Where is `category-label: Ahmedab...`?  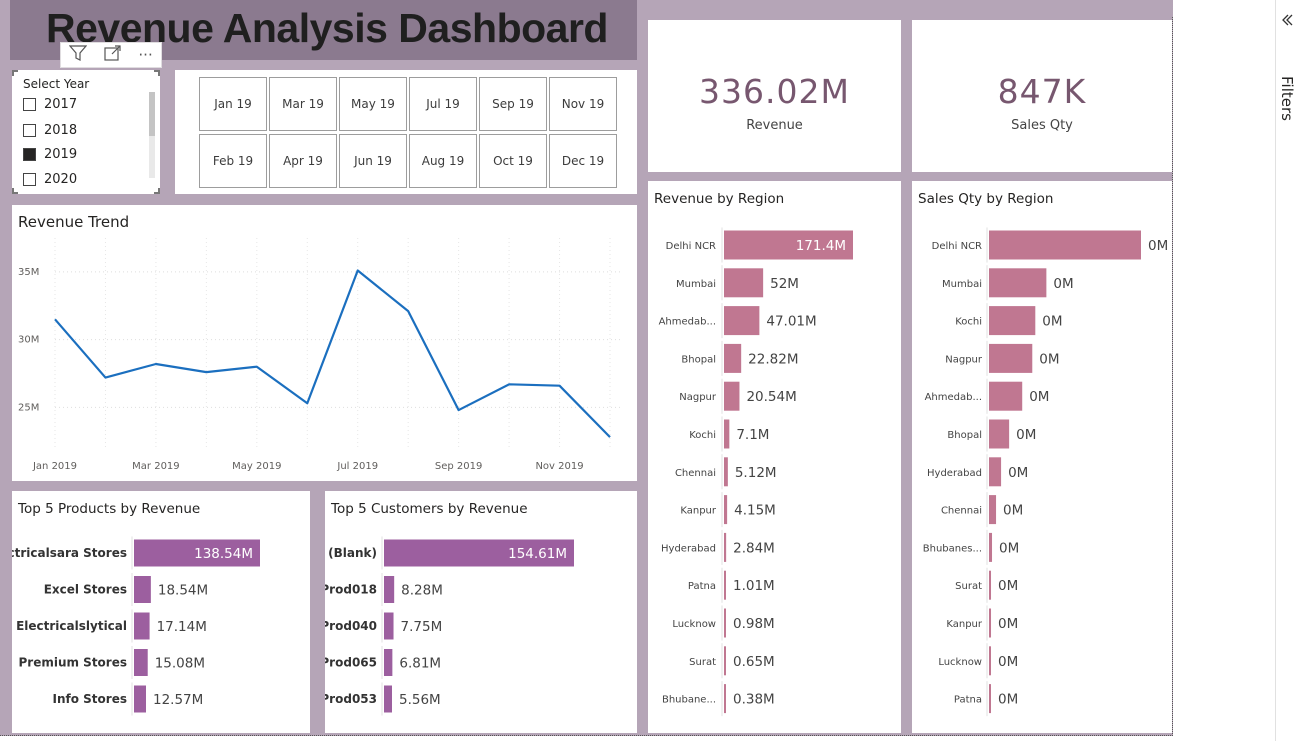 category-label: Ahmedab... is located at coordinates (687, 322).